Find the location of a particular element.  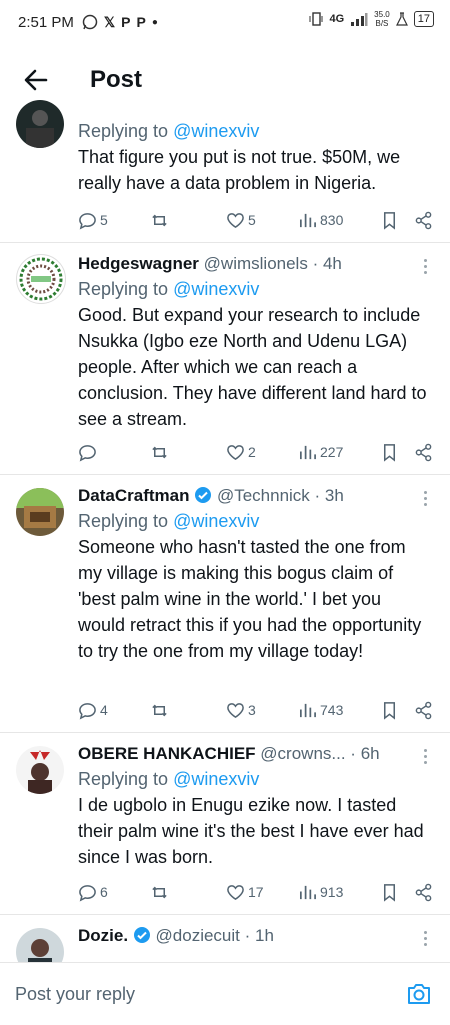

author-handle: @doziecuit is located at coordinates (198, 935).